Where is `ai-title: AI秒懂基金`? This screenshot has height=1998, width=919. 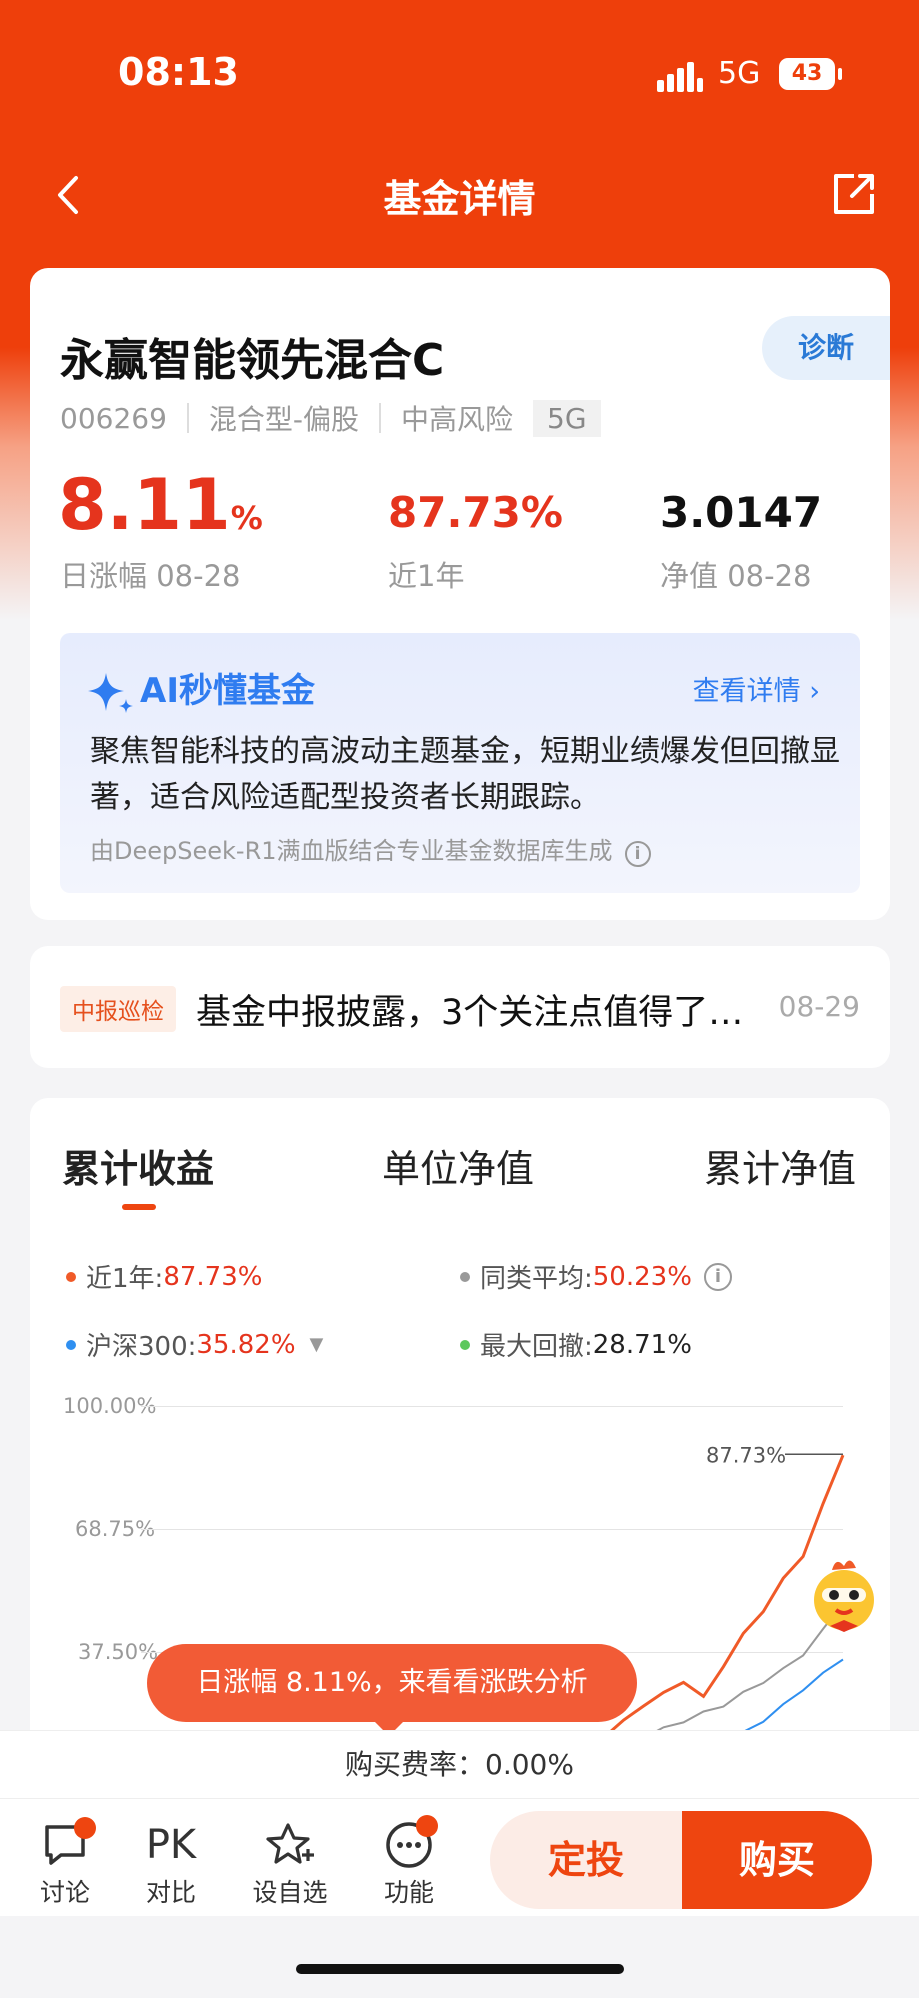
ai-title: AI秒懂基金 is located at coordinates (227, 691).